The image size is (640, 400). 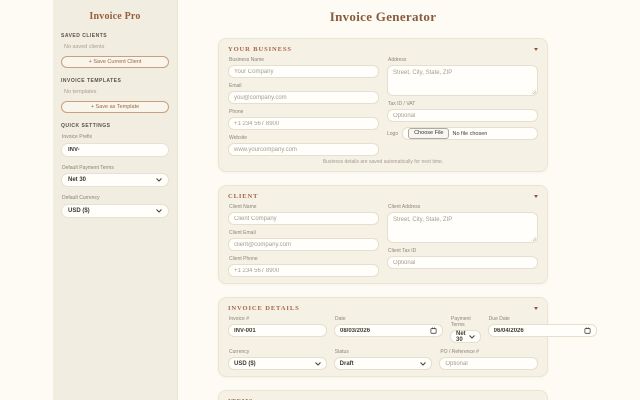 What do you see at coordinates (247, 60) in the screenshot?
I see `business-name-label: Business Name` at bounding box center [247, 60].